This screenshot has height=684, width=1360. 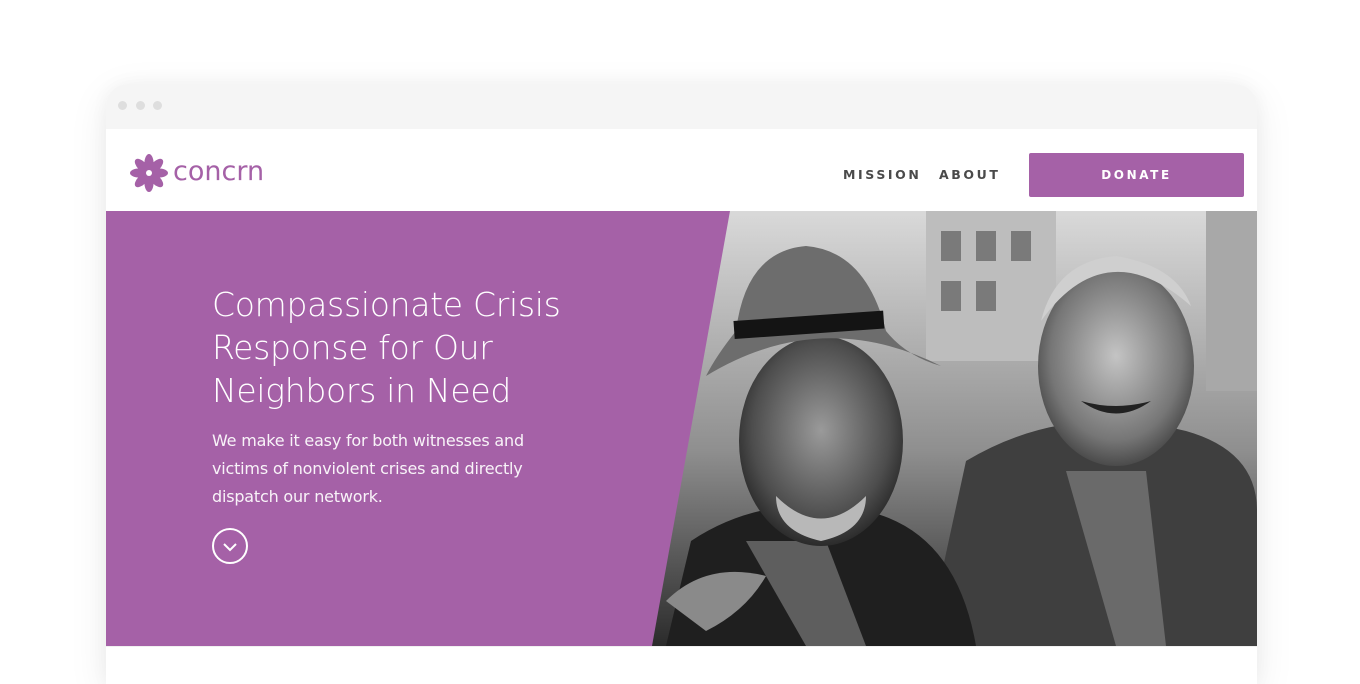 What do you see at coordinates (157, 105) in the screenshot?
I see `window-dot-maximize` at bounding box center [157, 105].